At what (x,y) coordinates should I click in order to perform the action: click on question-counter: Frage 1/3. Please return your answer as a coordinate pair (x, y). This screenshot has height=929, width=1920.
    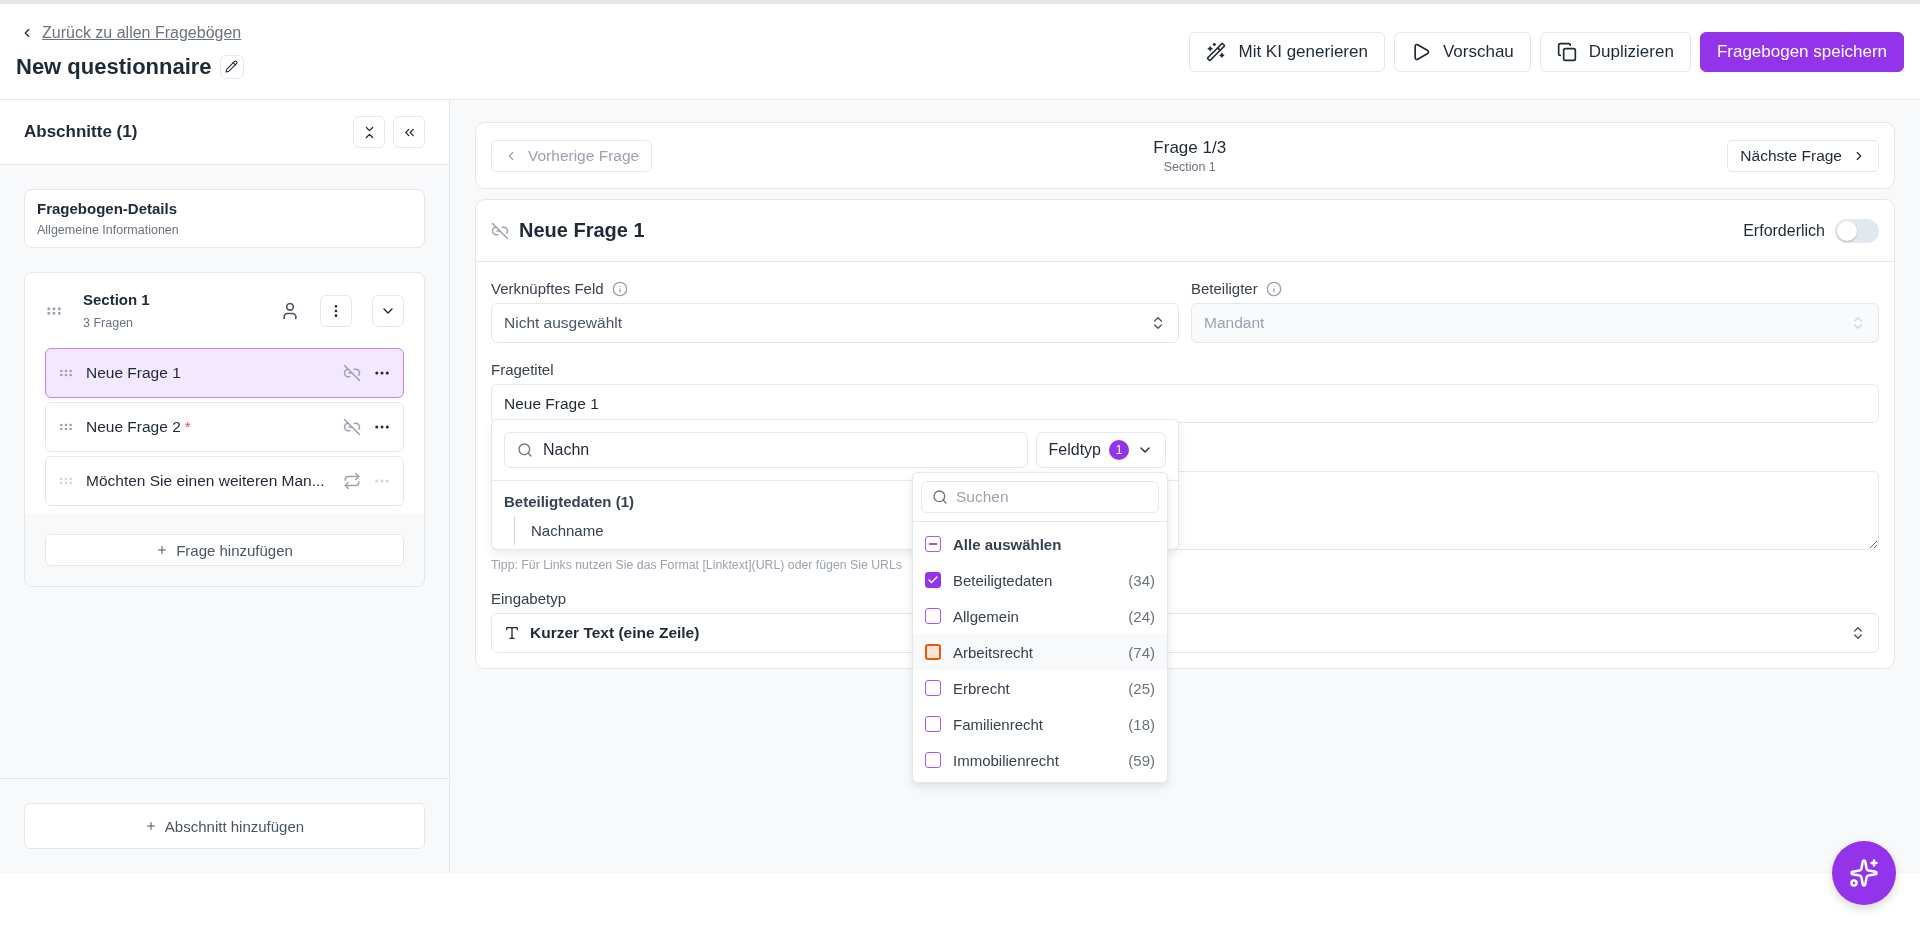
    Looking at the image, I should click on (1190, 147).